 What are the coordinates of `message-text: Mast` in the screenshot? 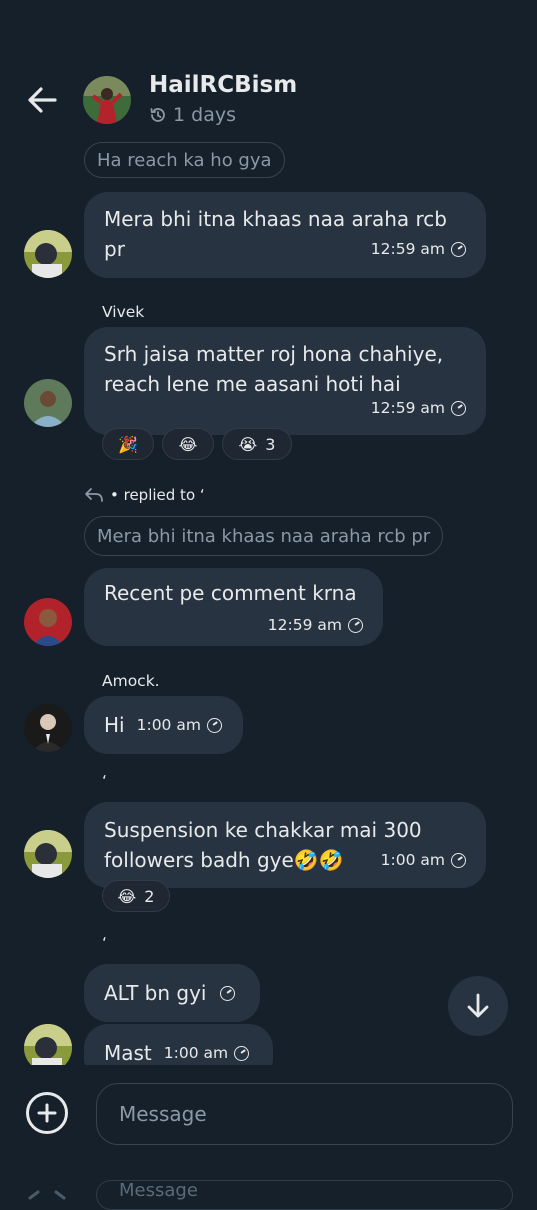 It's located at (128, 1053).